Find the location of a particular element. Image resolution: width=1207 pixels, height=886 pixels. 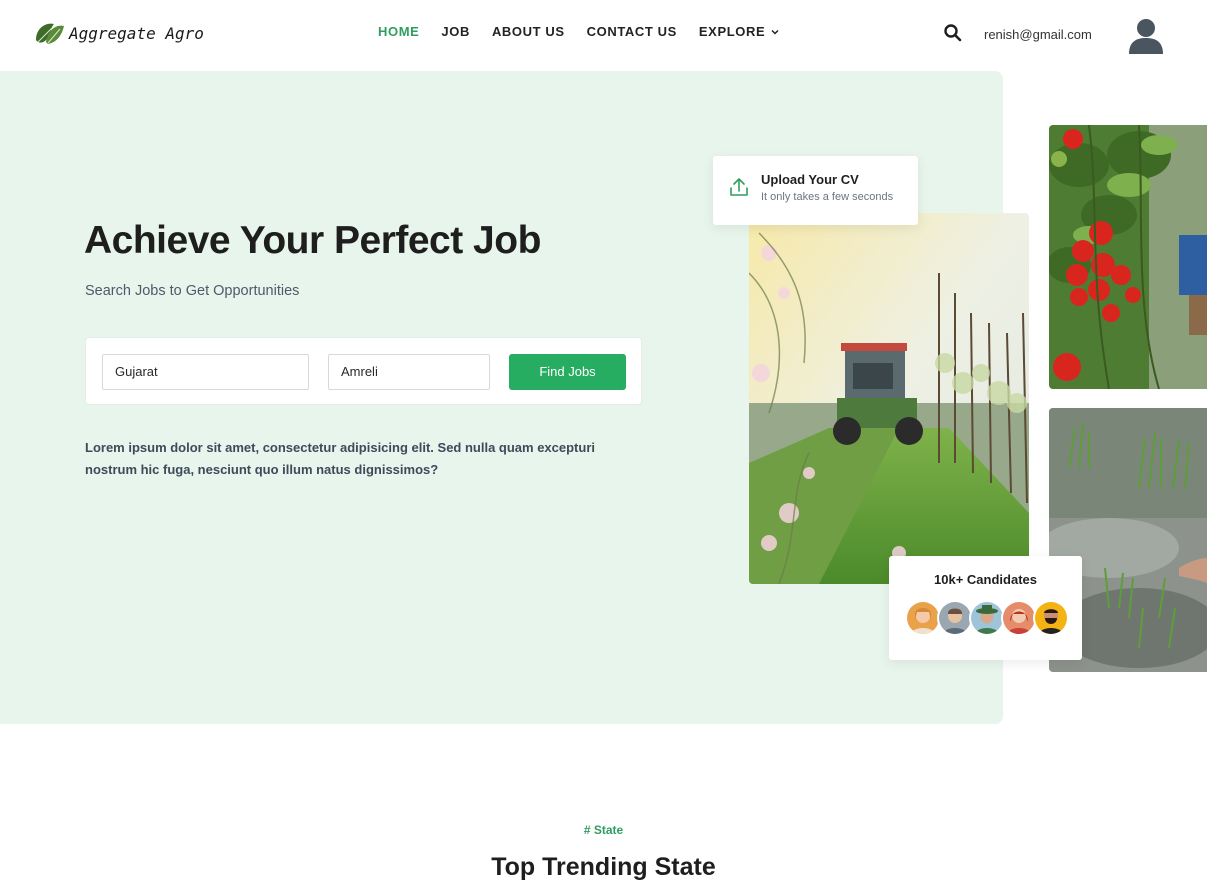

nav-about-us: ABOUT US is located at coordinates (528, 31).